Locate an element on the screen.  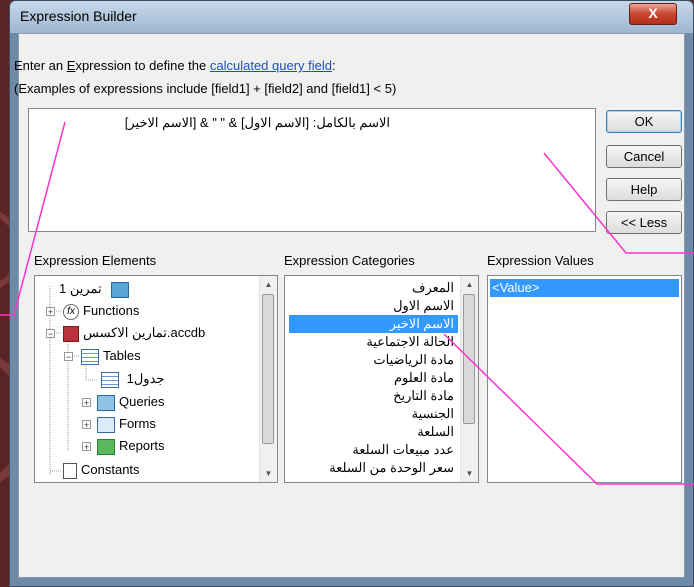
intro-mid: xpression to define the is located at coordinates (142, 65).